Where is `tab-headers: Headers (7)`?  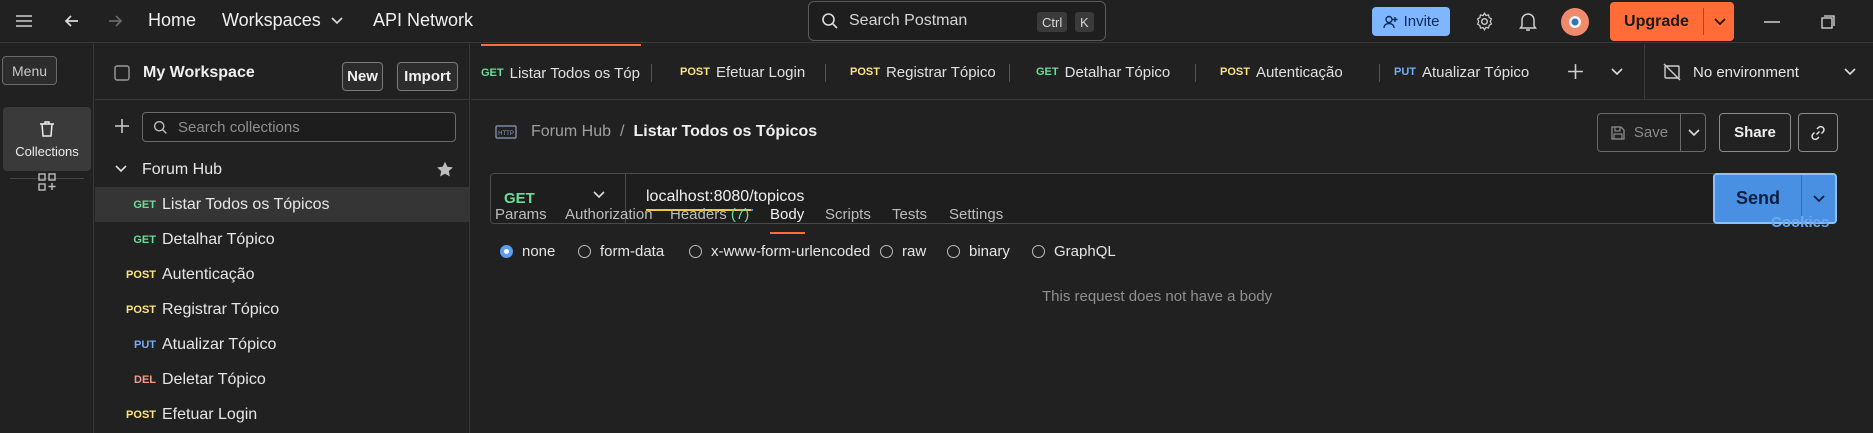 tab-headers: Headers (7) is located at coordinates (709, 214).